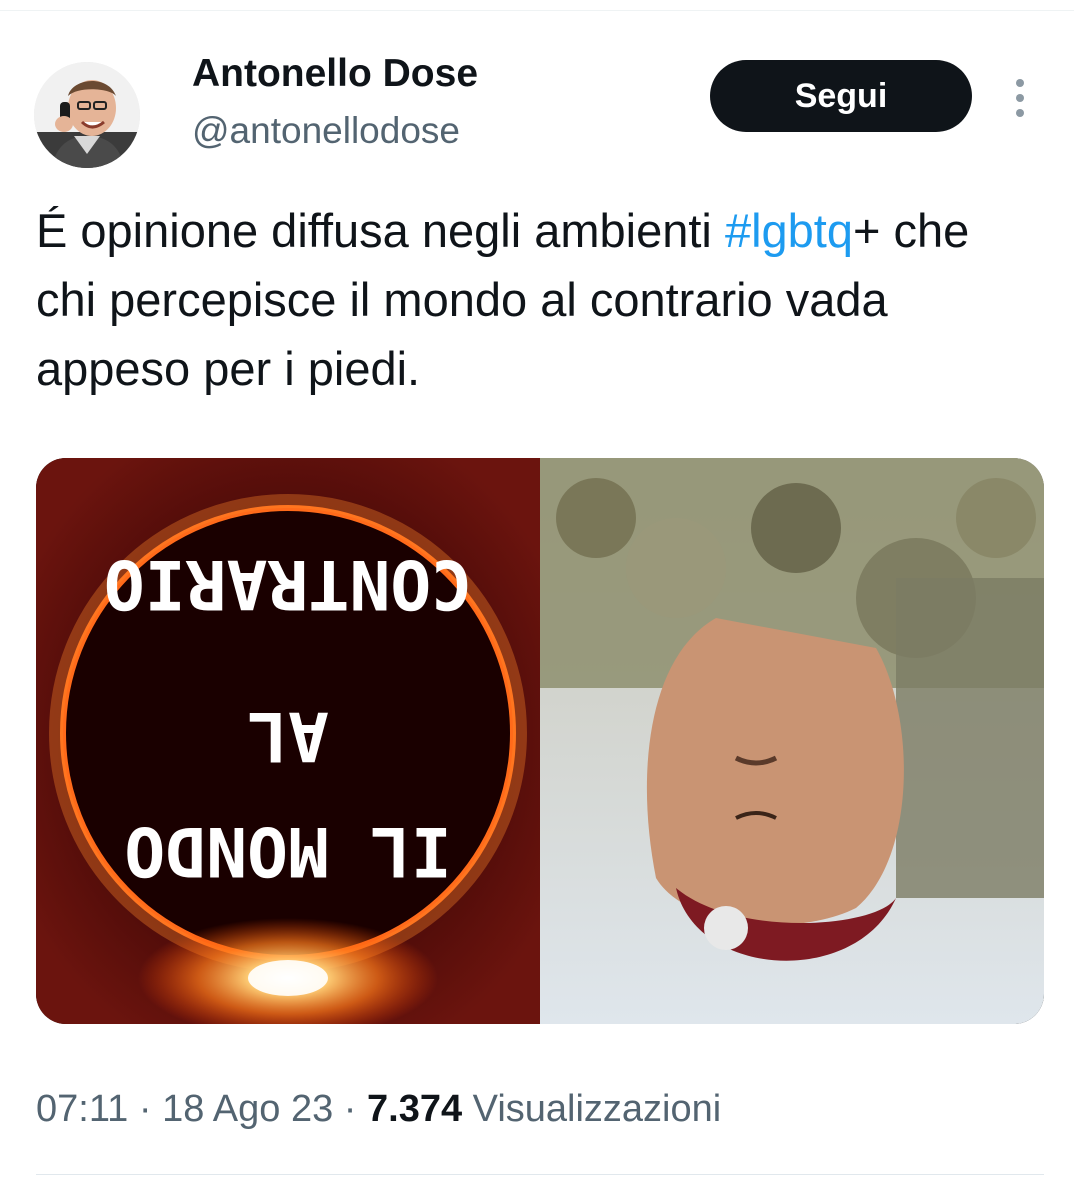 The width and height of the screenshot is (1074, 1200). What do you see at coordinates (380, 230) in the screenshot?
I see `tweet-text-part: É opinione diffusa negli ambienti` at bounding box center [380, 230].